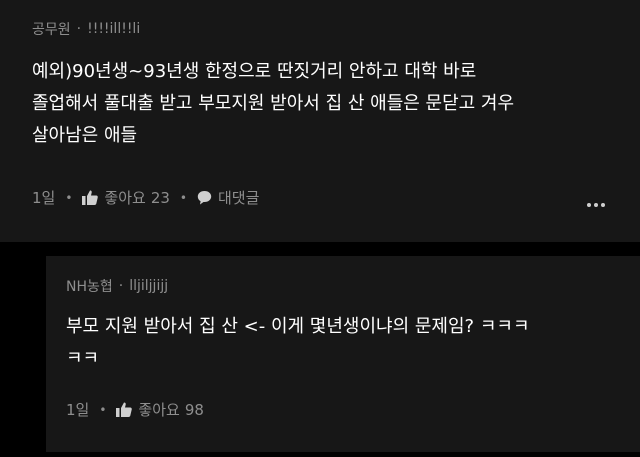 This screenshot has width=640, height=457. Describe the element at coordinates (113, 29) in the screenshot. I see `comment-handle: !!!!ill!!li` at that location.